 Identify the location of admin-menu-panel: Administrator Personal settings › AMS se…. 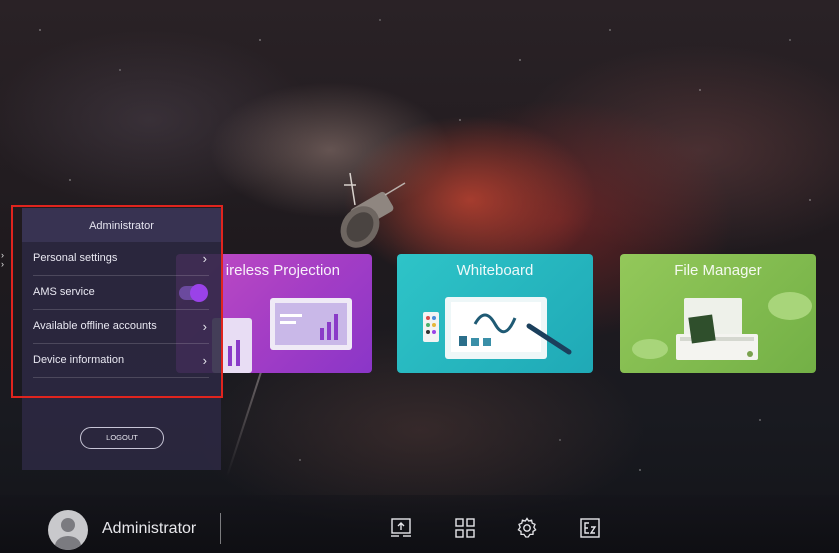
(121, 339).